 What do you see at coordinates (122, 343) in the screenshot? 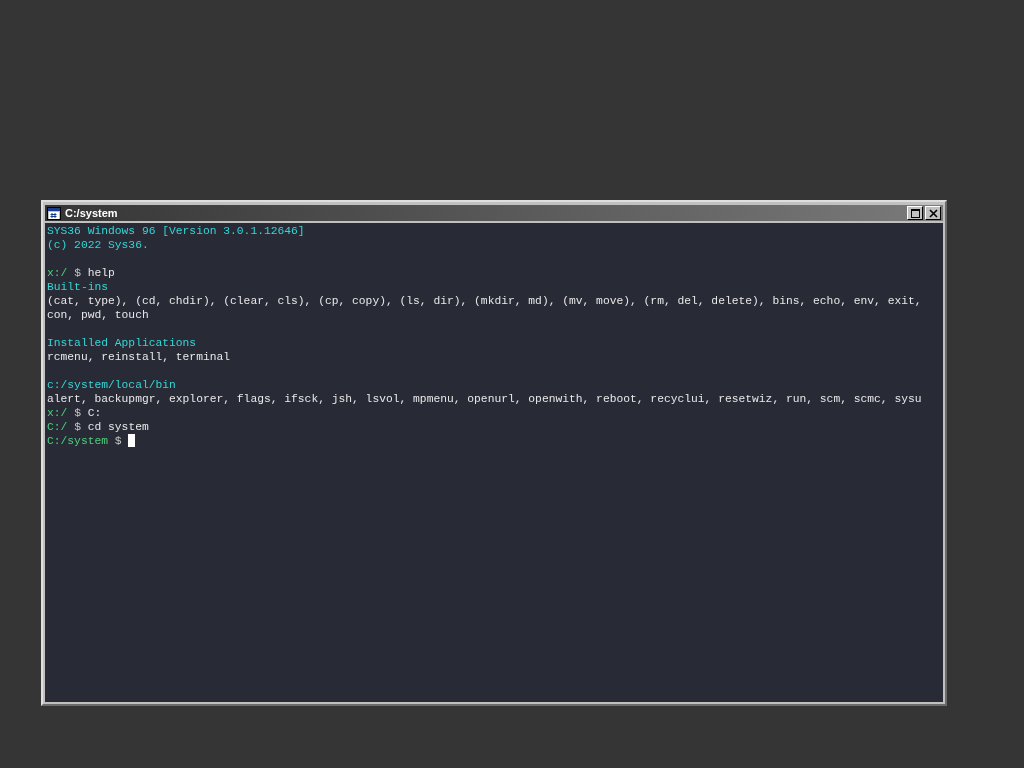
I see `terminal-heading: Installed Applications` at bounding box center [122, 343].